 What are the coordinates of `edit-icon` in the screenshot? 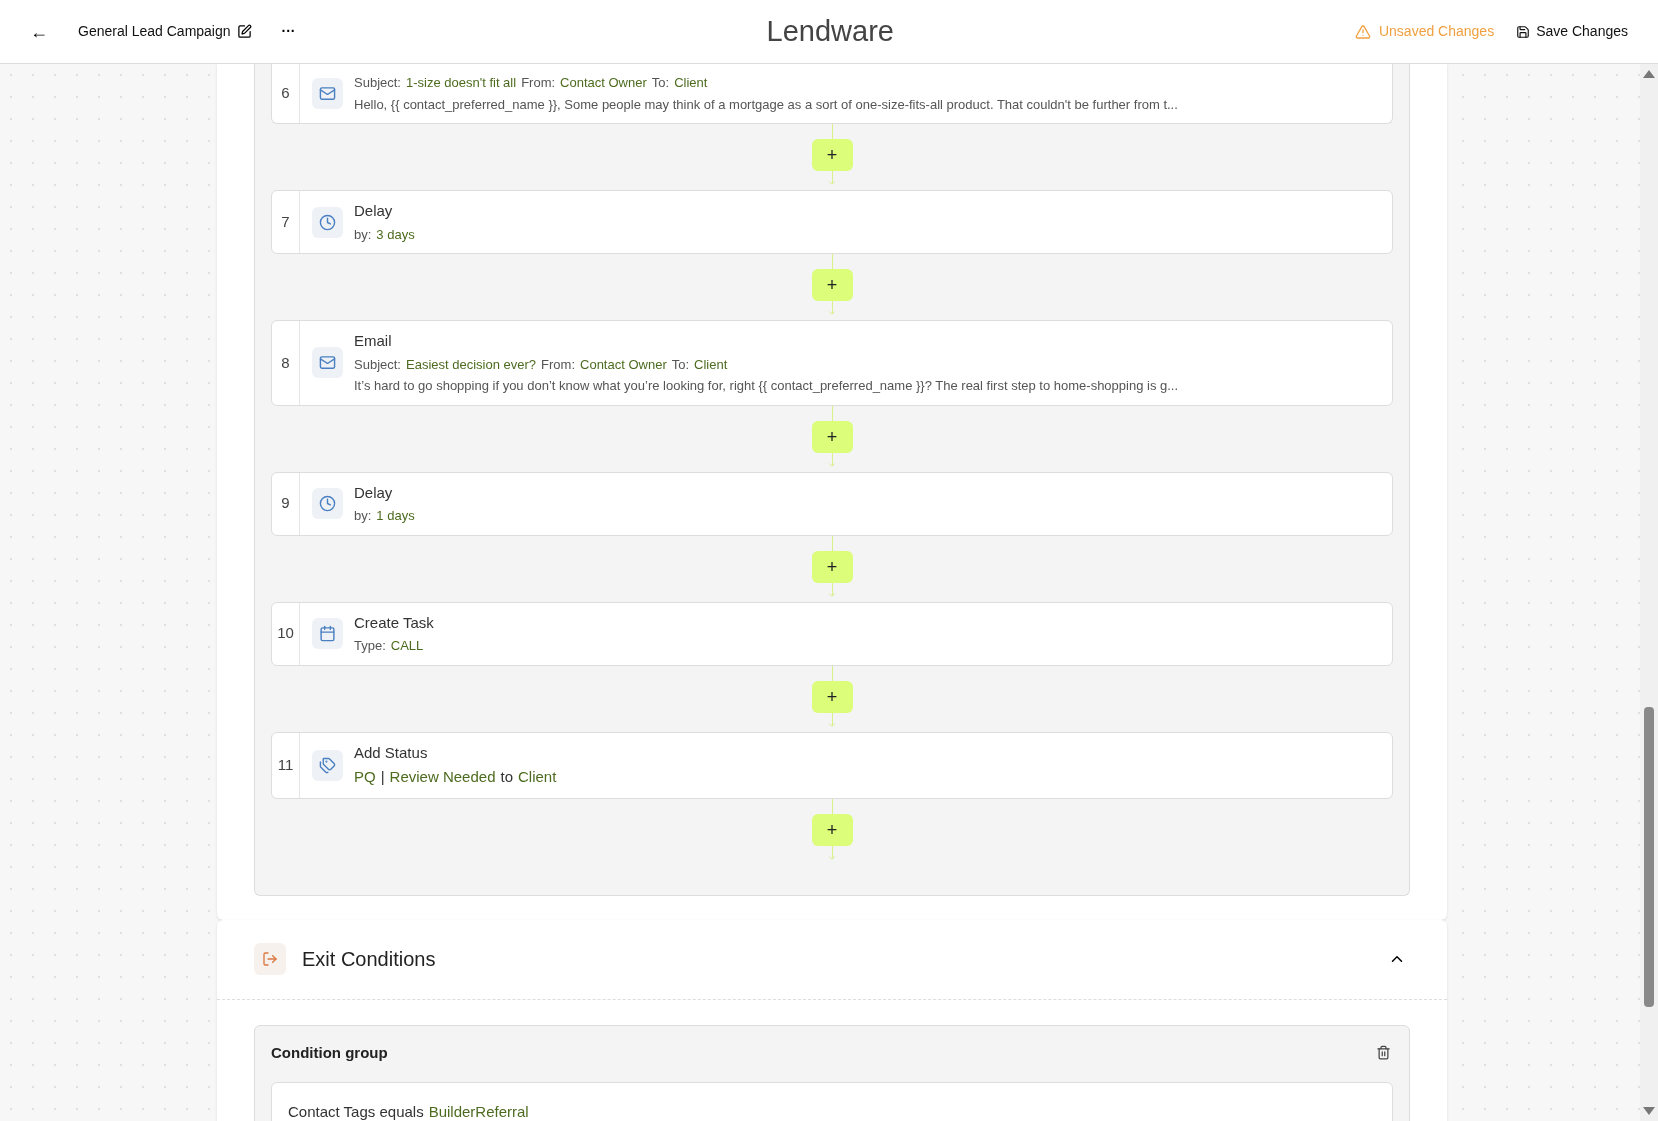 It's located at (244, 31).